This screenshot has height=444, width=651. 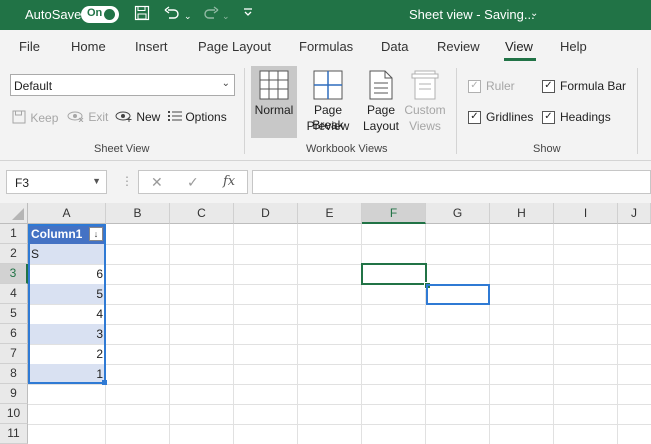 I want to click on normal-view-icon, so click(x=274, y=85).